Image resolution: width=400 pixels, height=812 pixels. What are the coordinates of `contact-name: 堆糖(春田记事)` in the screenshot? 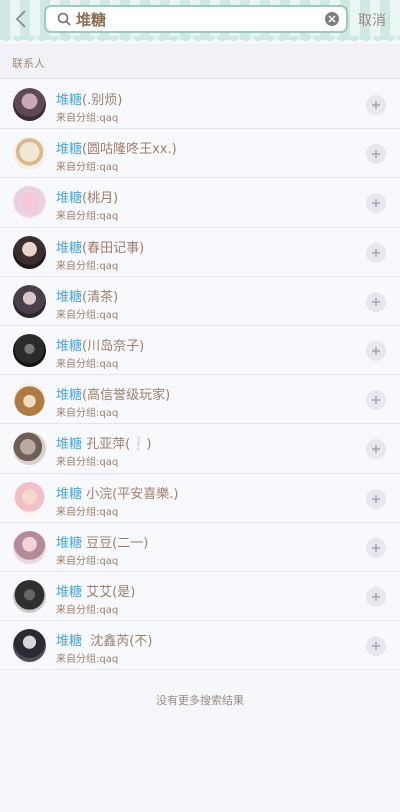 It's located at (100, 246).